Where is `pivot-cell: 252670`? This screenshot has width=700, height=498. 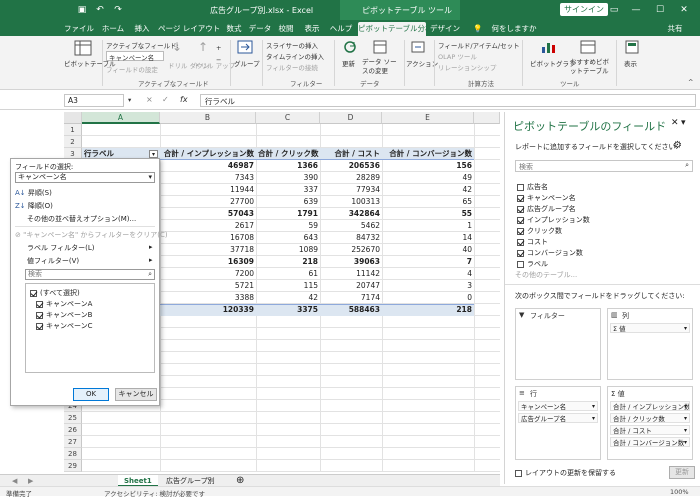 pivot-cell: 252670 is located at coordinates (351, 250).